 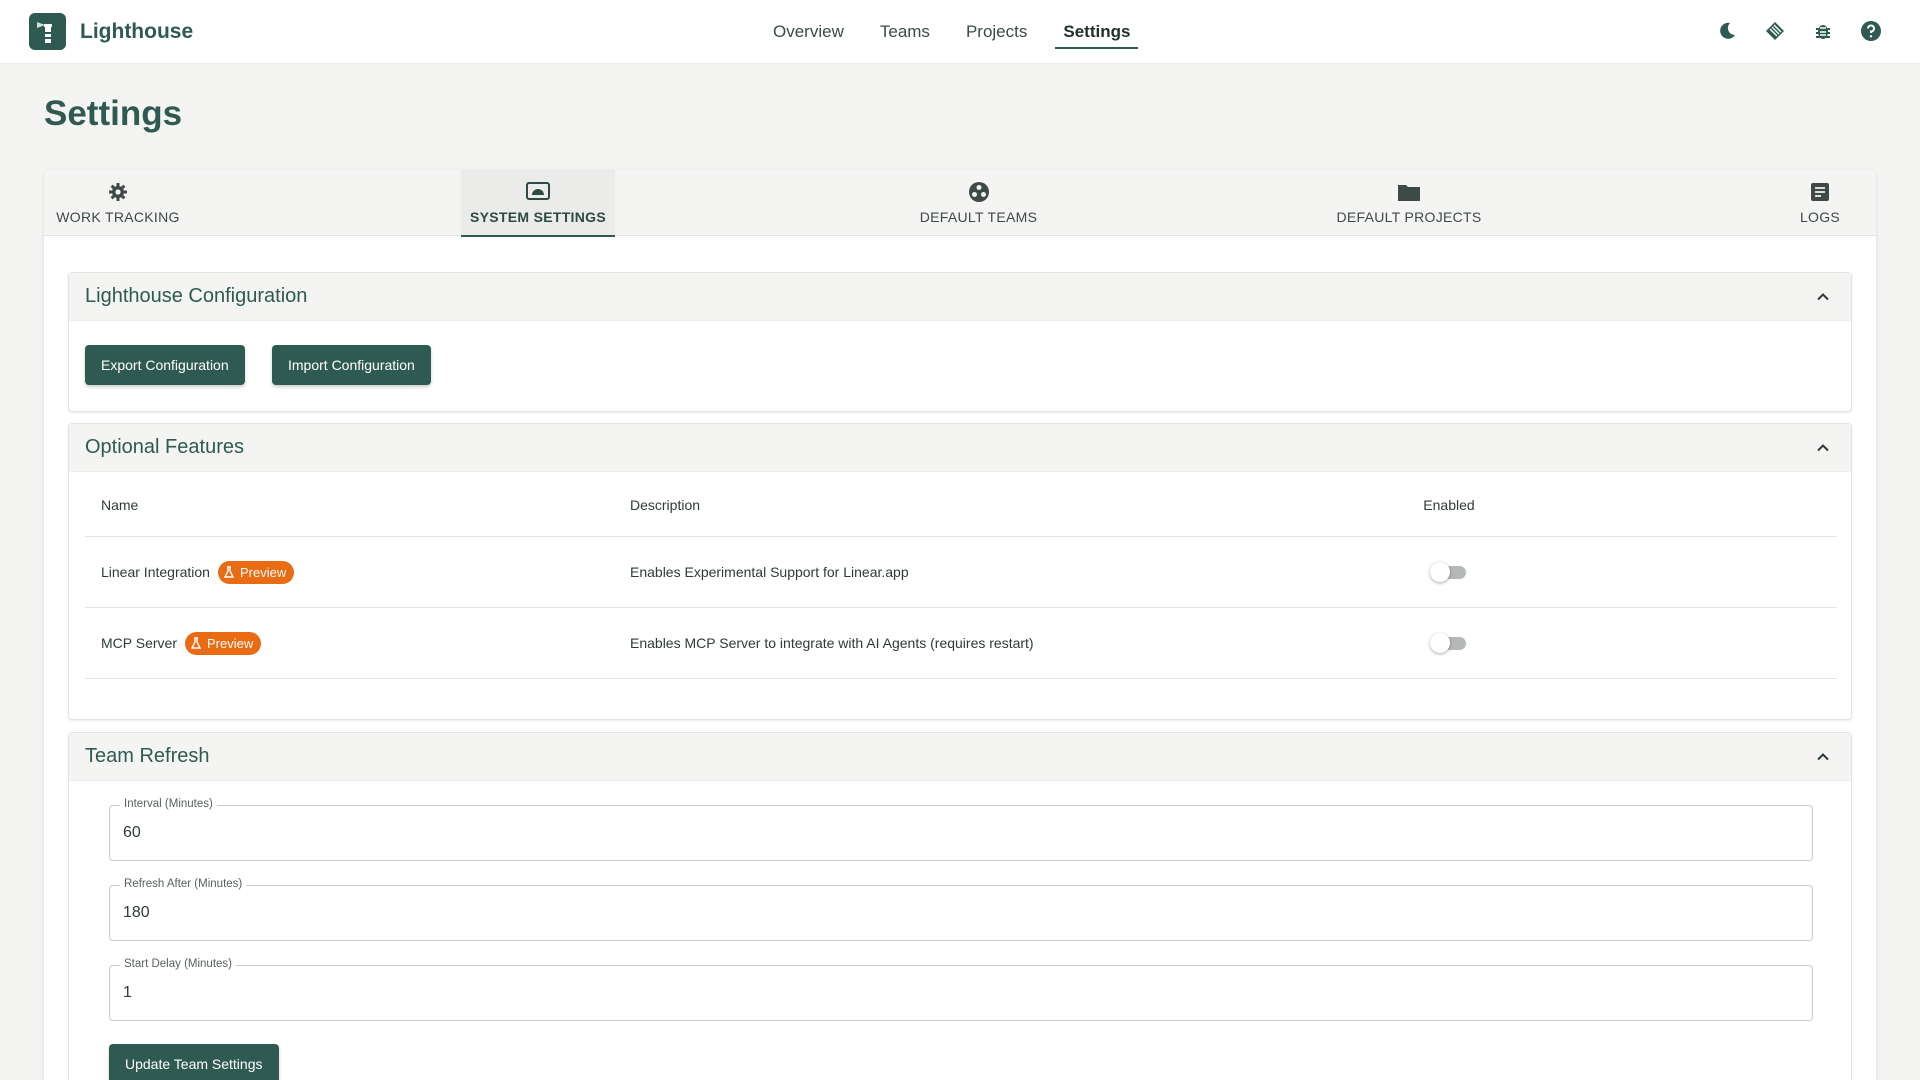 I want to click on nav-item-teams: Teams, so click(x=905, y=32).